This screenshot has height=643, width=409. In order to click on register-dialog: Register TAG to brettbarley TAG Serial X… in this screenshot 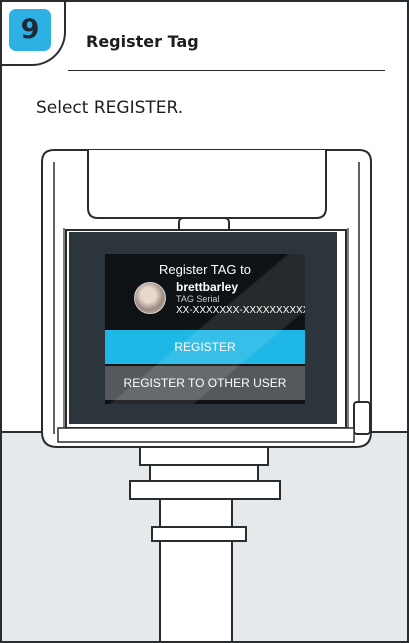, I will do `click(205, 329)`.